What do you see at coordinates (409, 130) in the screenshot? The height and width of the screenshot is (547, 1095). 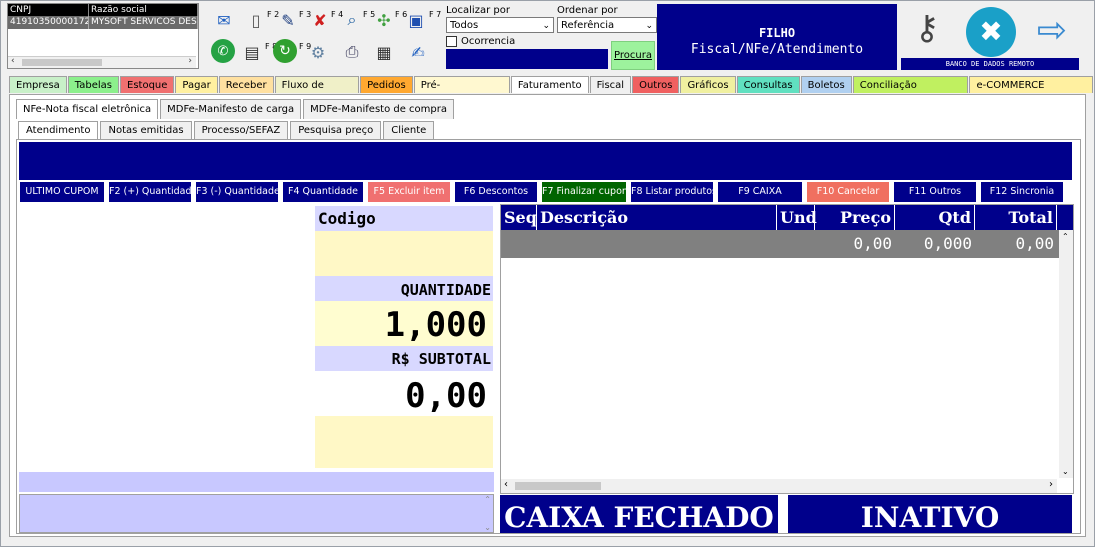 I see `subtab2-cliente: Cliente` at bounding box center [409, 130].